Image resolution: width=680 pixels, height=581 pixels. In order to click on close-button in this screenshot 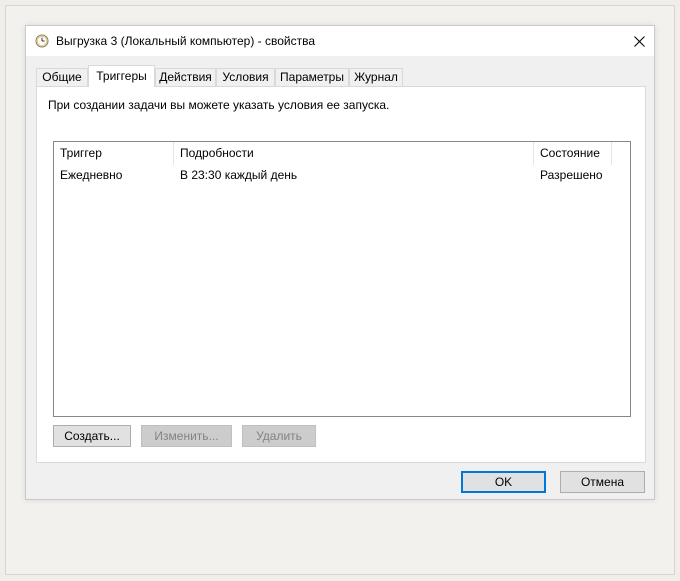, I will do `click(639, 41)`.